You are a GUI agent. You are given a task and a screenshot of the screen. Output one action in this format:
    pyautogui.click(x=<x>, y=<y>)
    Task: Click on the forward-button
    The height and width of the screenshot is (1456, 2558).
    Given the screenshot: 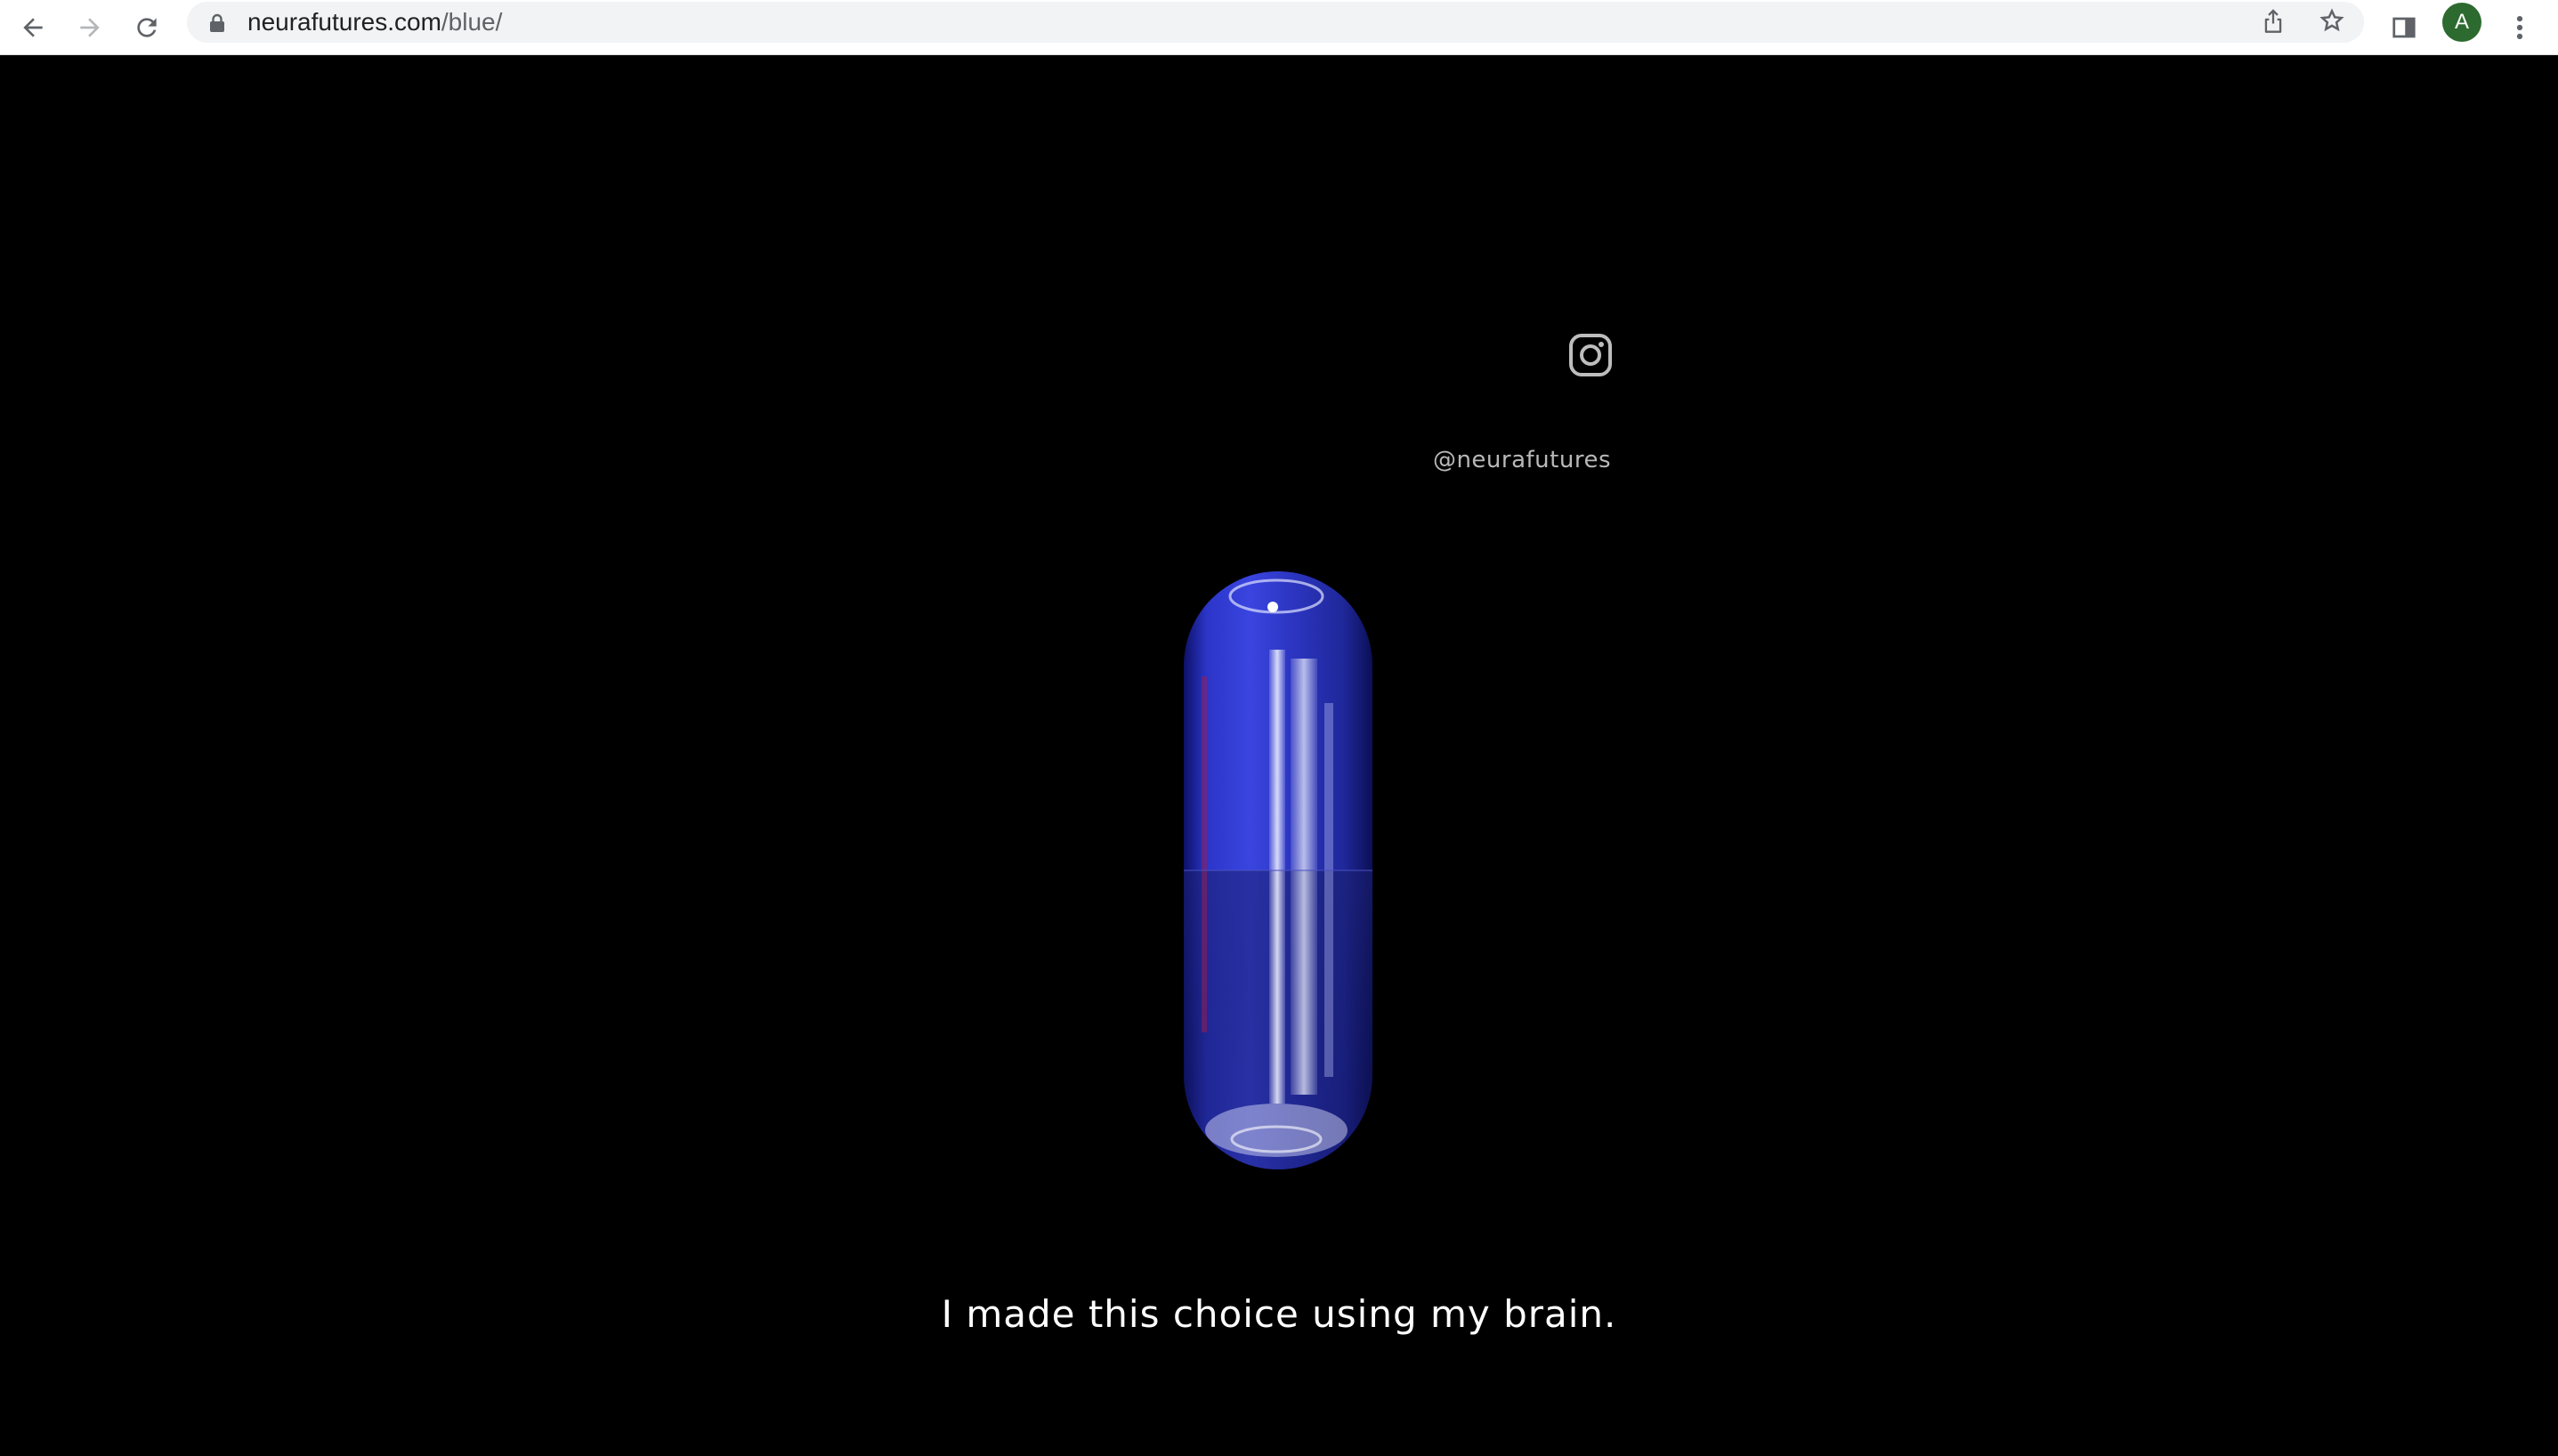 What is the action you would take?
    pyautogui.click(x=90, y=27)
    